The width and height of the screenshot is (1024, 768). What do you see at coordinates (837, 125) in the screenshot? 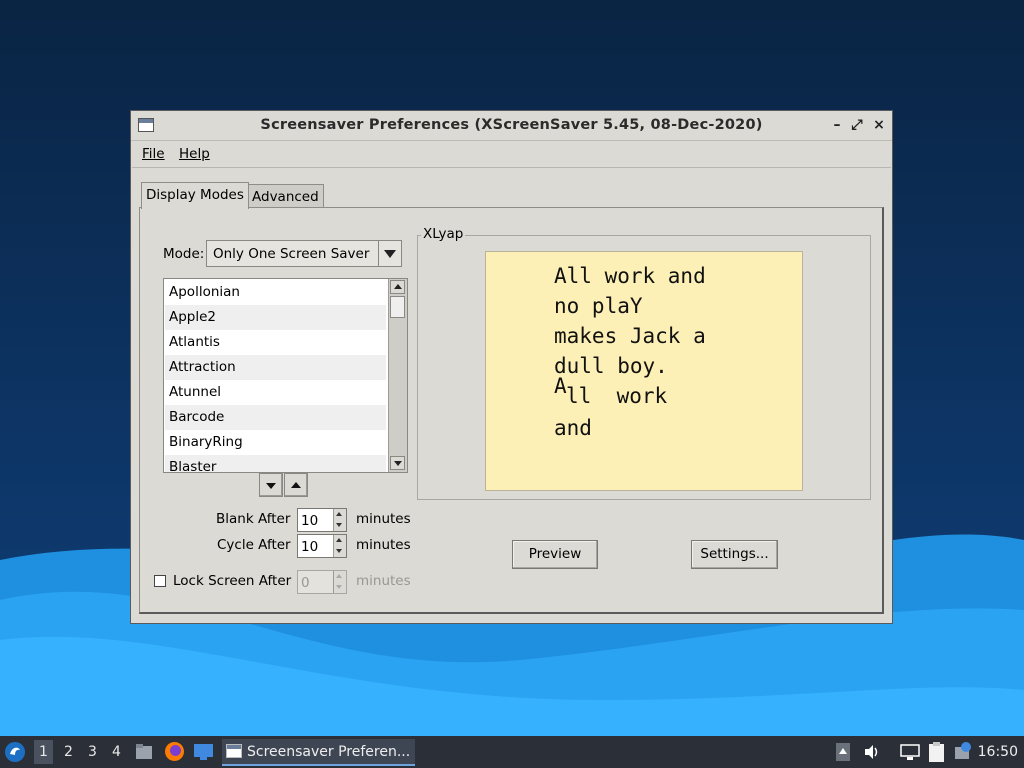
I see `minimize-icon: –` at bounding box center [837, 125].